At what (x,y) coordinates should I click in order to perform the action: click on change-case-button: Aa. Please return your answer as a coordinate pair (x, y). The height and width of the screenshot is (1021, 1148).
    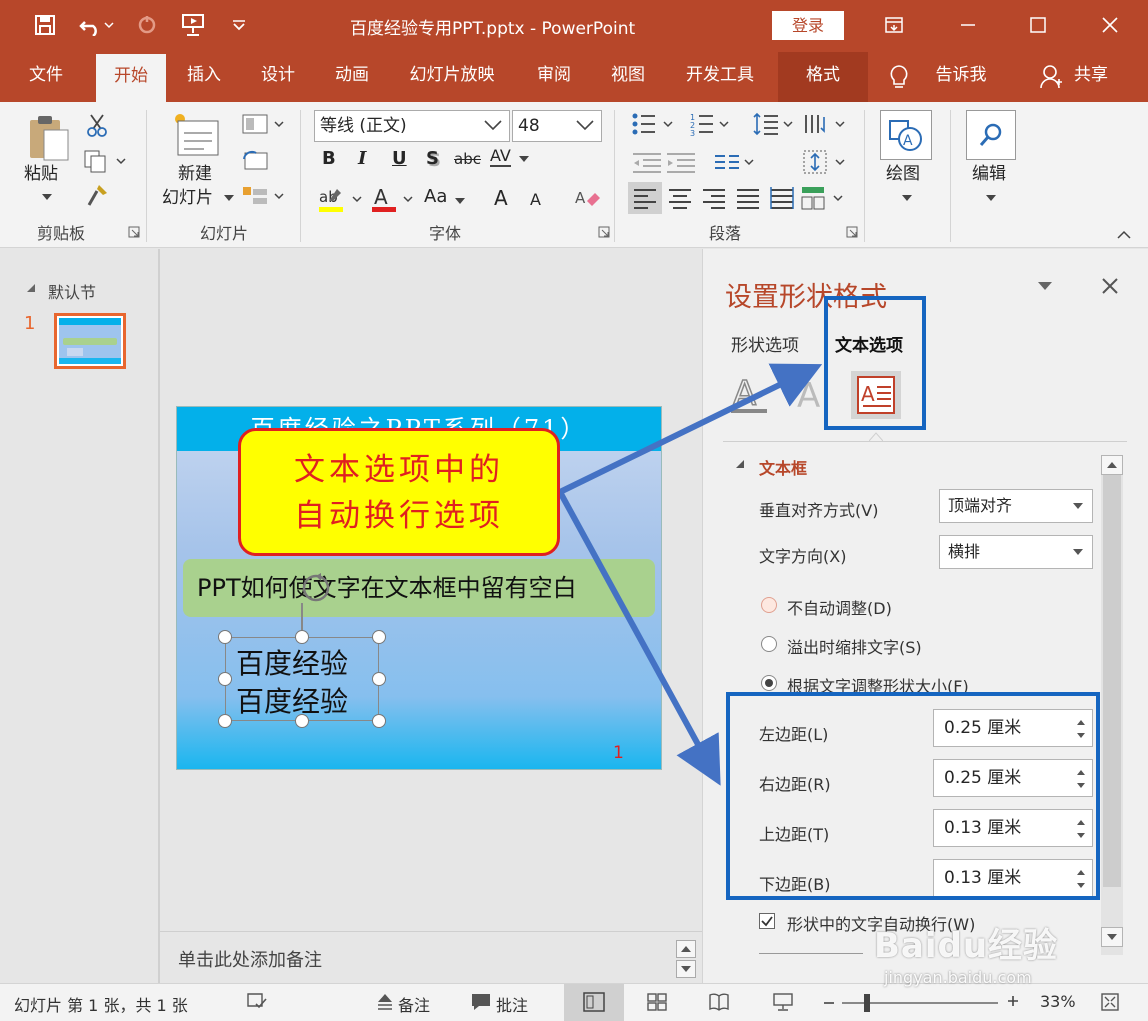
    Looking at the image, I should click on (435, 196).